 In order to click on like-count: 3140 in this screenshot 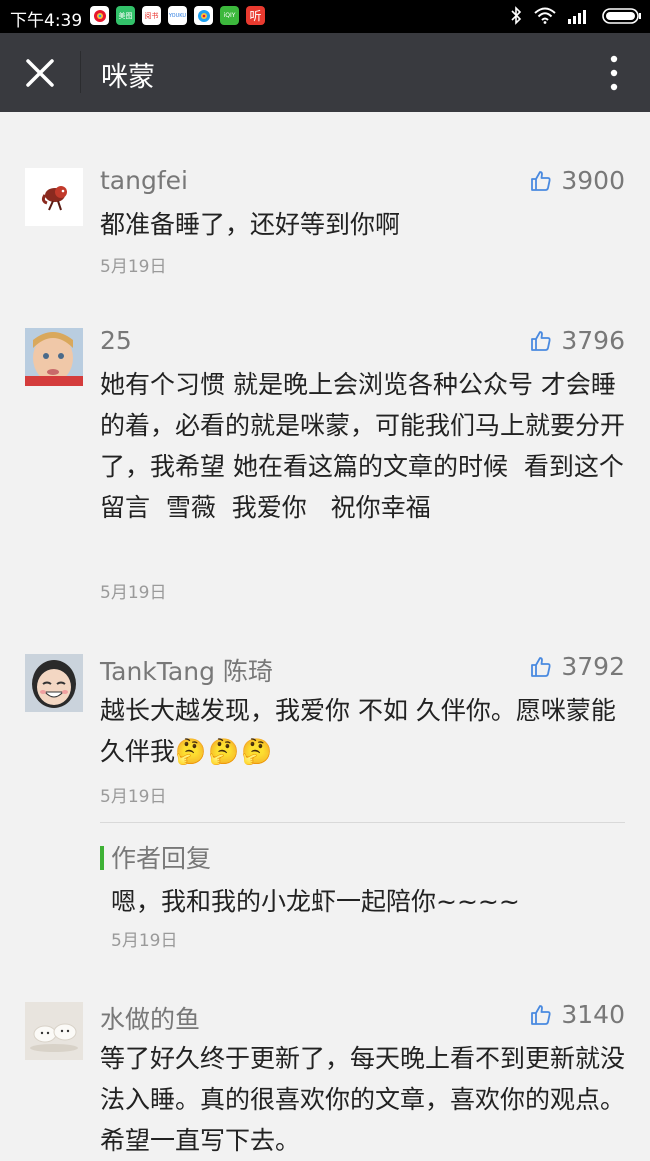, I will do `click(593, 1014)`.